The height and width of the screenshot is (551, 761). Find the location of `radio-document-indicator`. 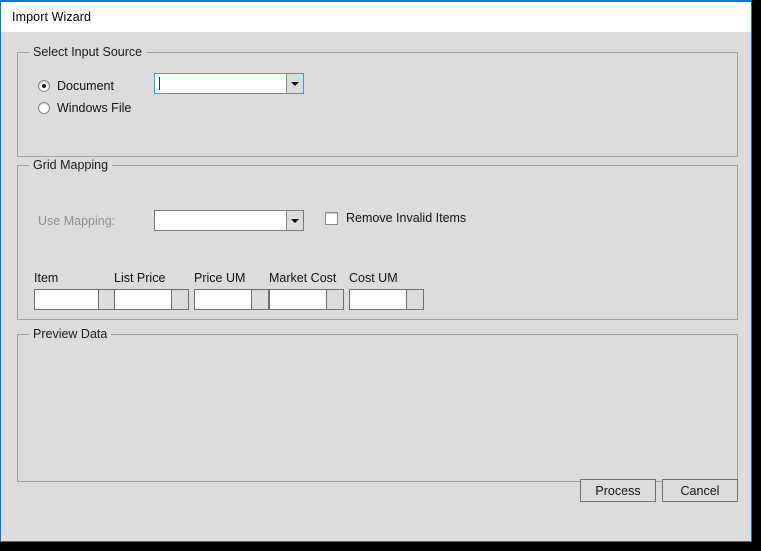

radio-document-indicator is located at coordinates (44, 86).